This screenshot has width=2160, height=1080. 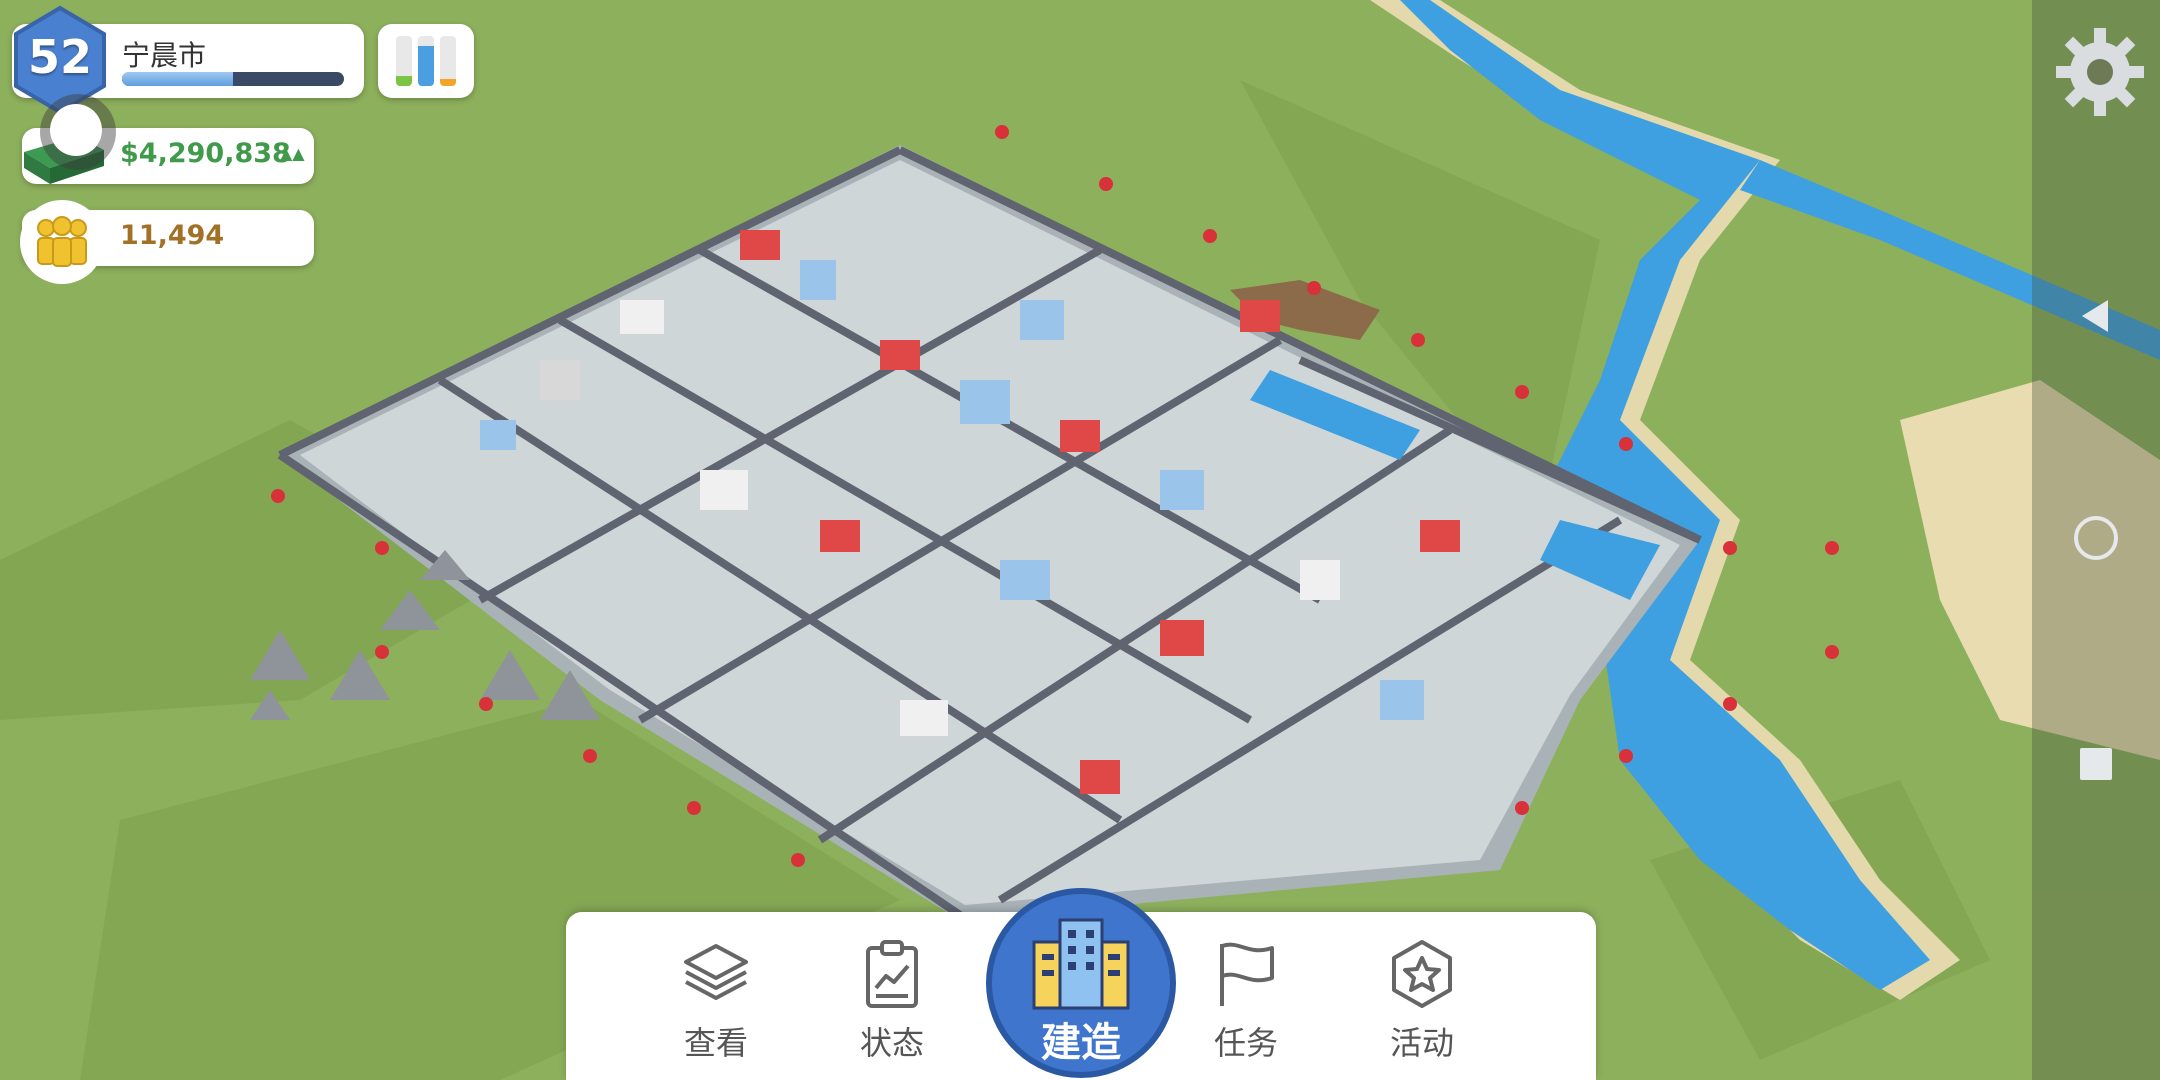 I want to click on building-icon, so click(x=1081, y=964).